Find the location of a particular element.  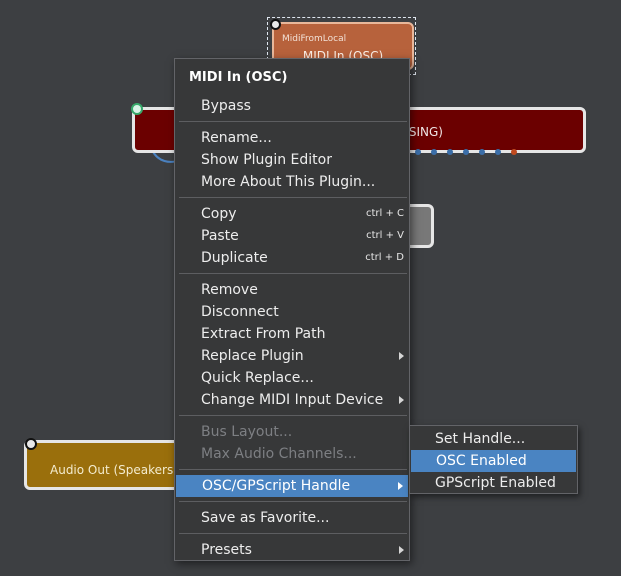

menu-item-replace-plugin: Replace Plugin is located at coordinates (292, 356).